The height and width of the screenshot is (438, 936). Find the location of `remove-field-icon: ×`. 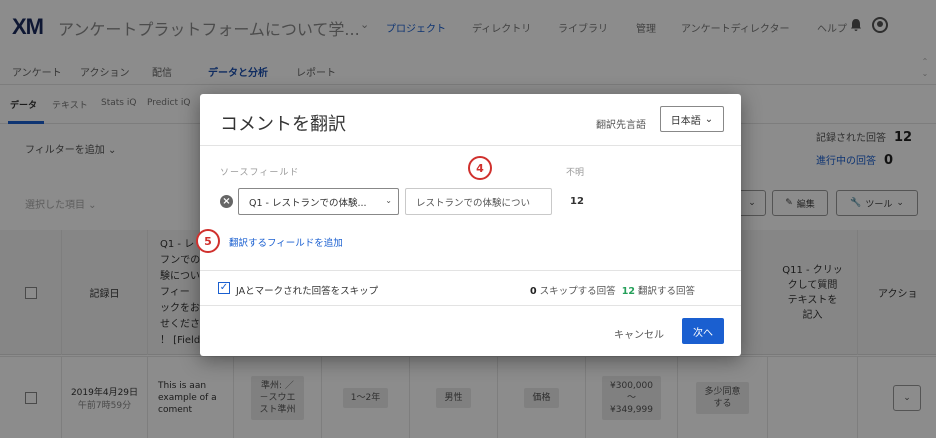

remove-field-icon: × is located at coordinates (226, 201).